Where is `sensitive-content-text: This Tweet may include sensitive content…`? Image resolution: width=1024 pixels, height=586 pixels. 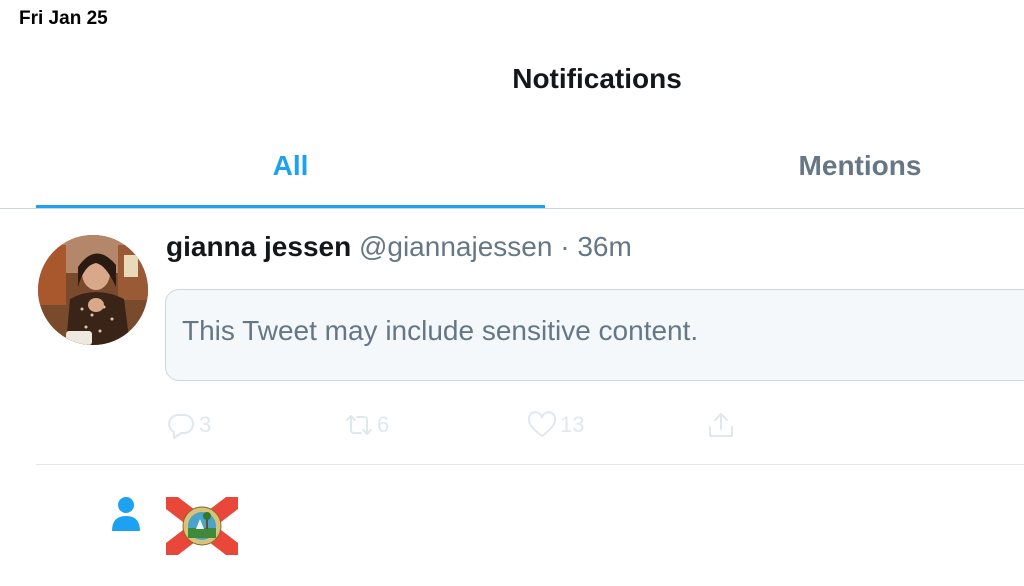 sensitive-content-text: This Tweet may include sensitive content… is located at coordinates (440, 330).